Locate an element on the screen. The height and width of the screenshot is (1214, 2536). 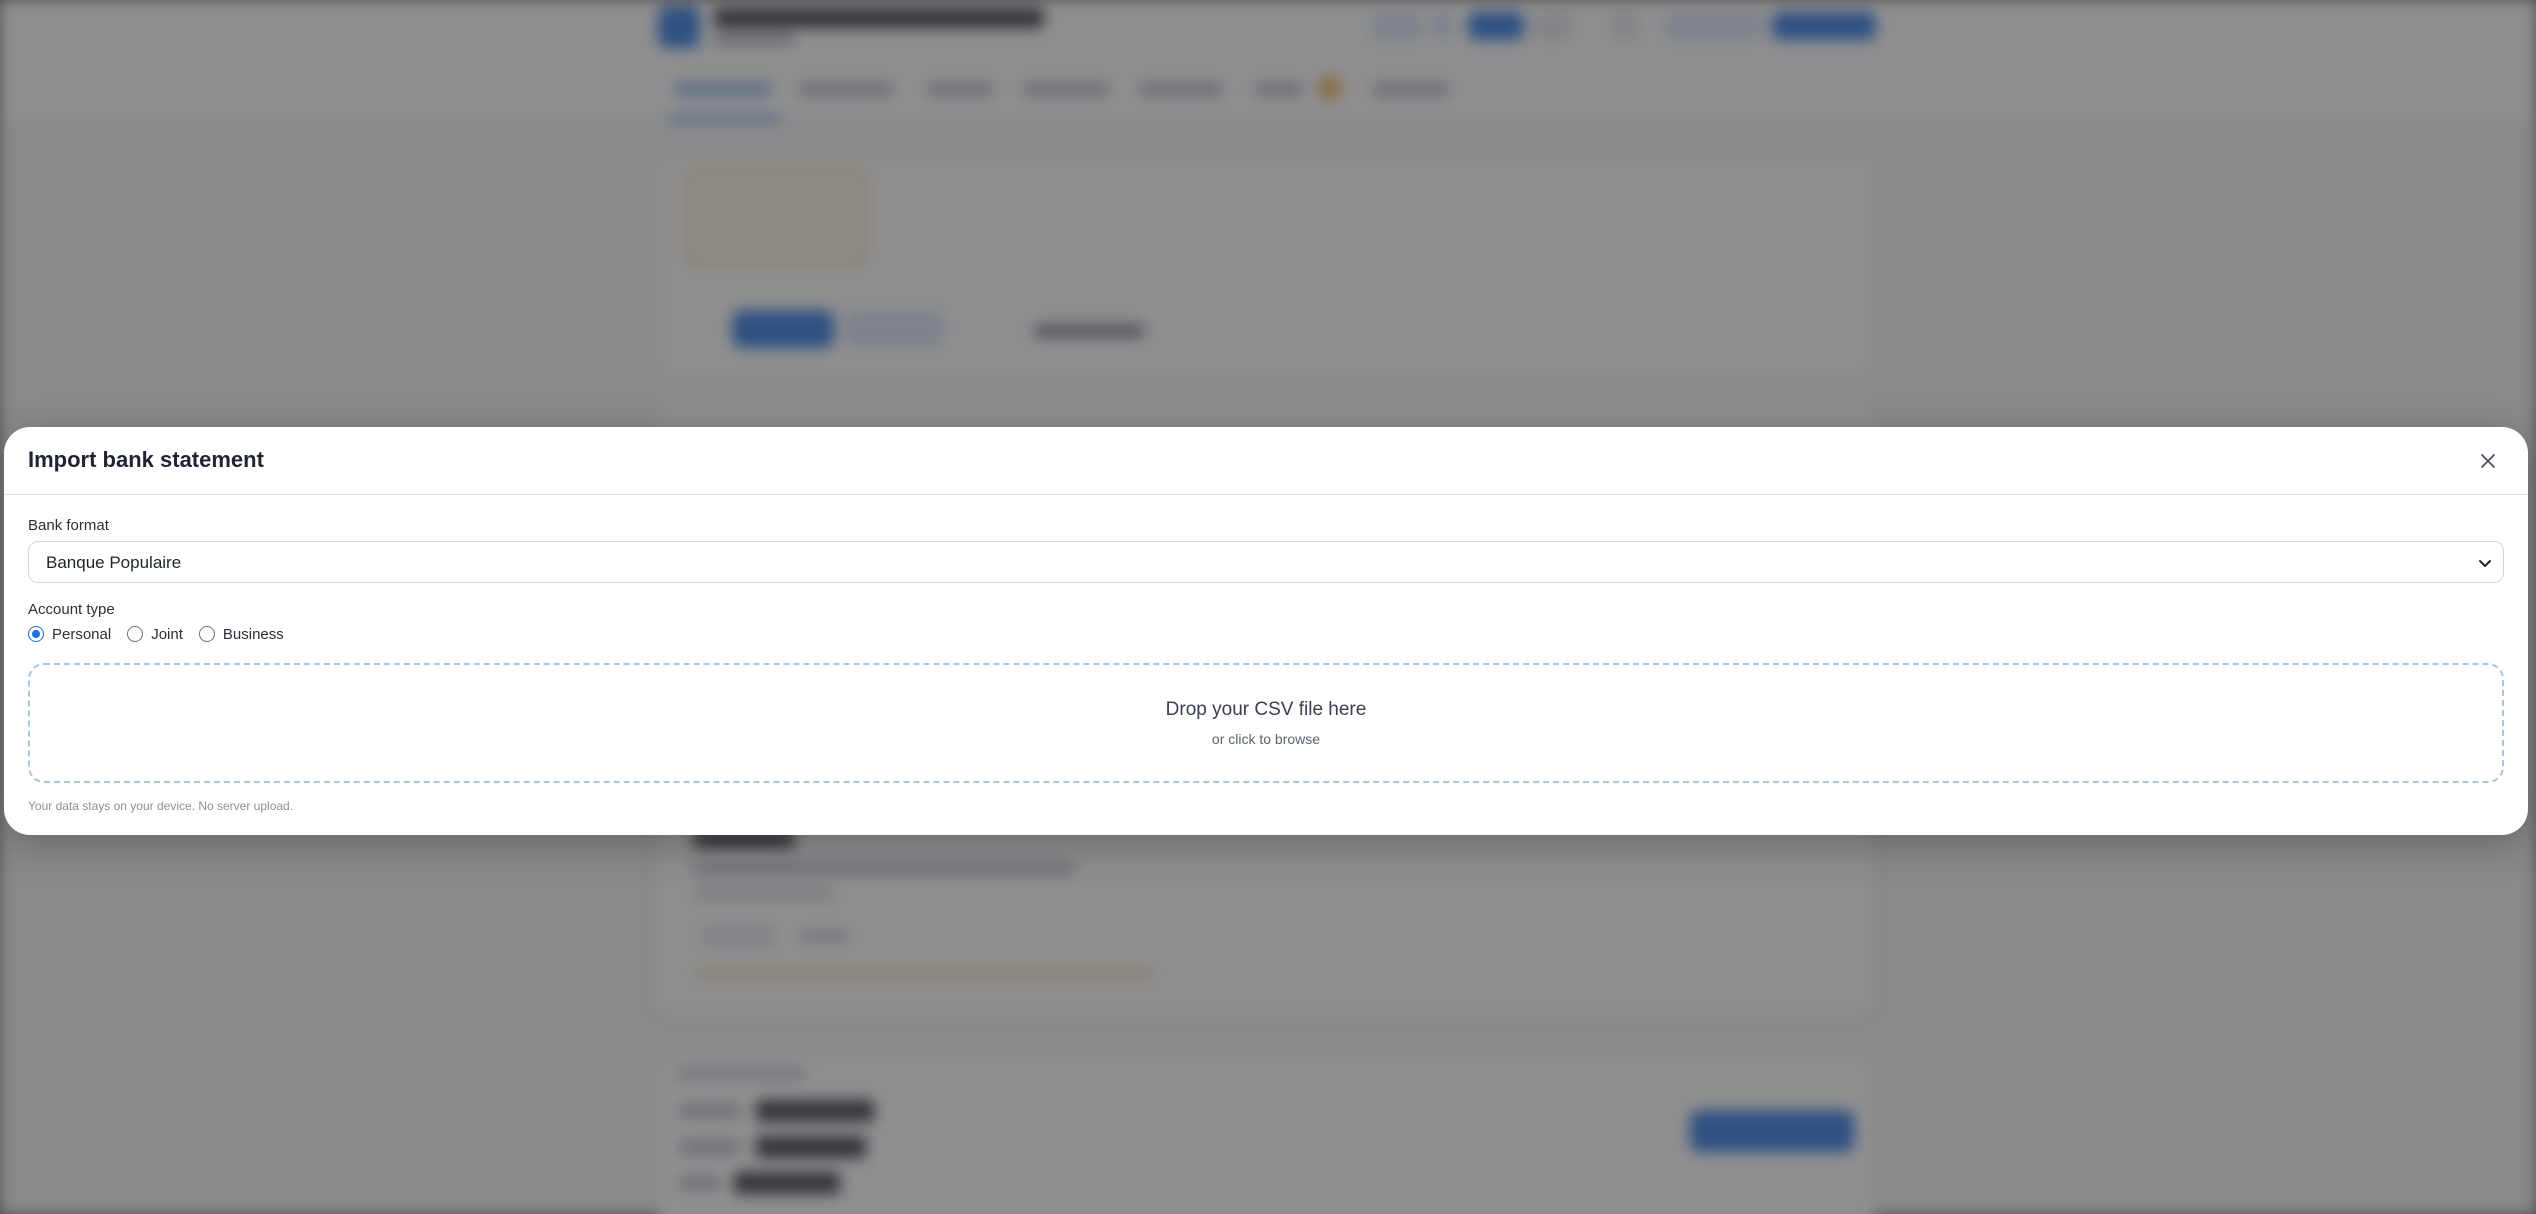
bank-format-select: Banque Populaire is located at coordinates (1266, 562).